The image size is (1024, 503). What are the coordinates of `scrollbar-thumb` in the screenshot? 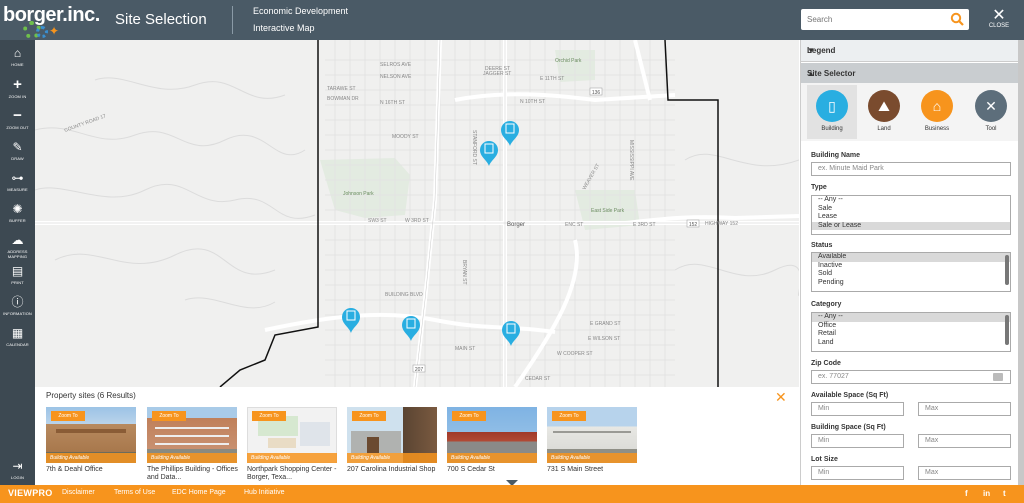 It's located at (1021, 262).